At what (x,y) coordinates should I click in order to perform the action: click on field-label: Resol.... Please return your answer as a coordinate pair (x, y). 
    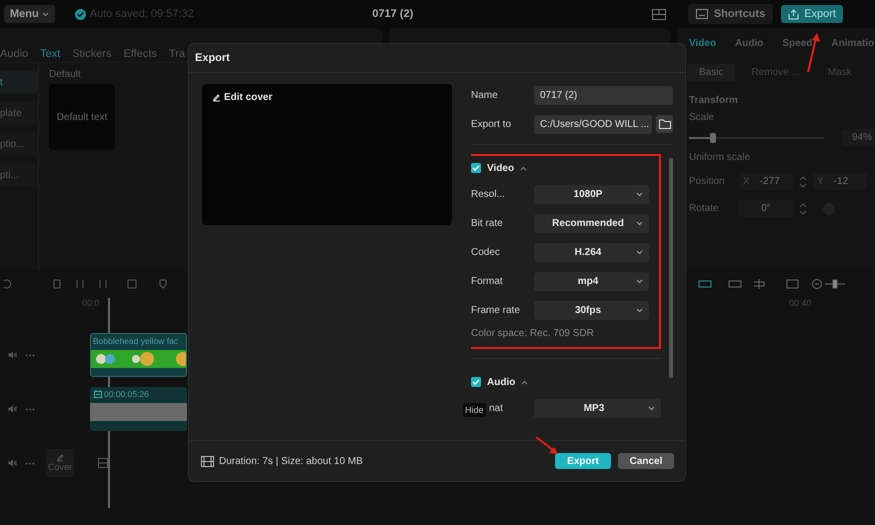
    Looking at the image, I should click on (488, 194).